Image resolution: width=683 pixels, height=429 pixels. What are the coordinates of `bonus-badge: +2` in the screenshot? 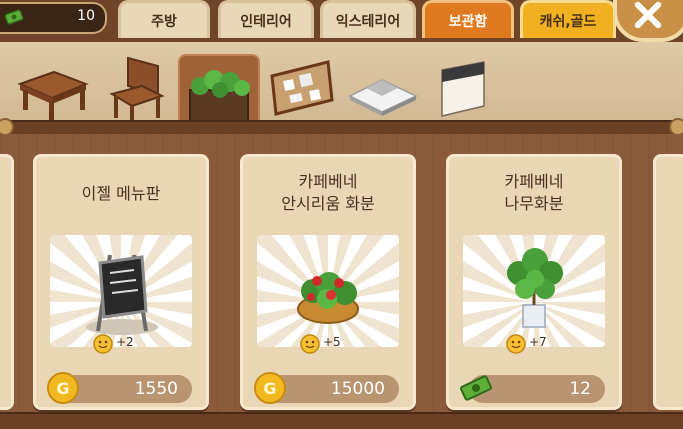 It's located at (124, 343).